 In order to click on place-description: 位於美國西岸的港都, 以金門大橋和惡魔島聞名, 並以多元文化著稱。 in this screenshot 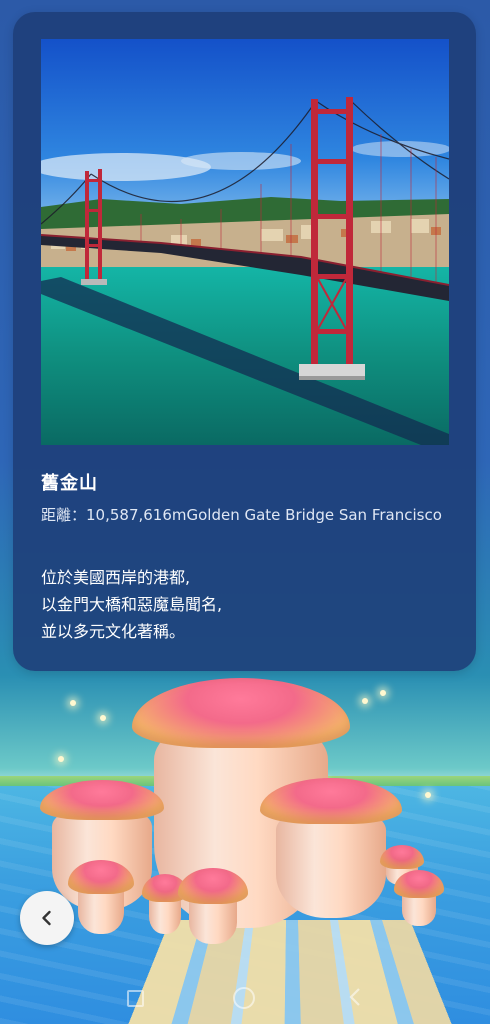, I will do `click(132, 604)`.